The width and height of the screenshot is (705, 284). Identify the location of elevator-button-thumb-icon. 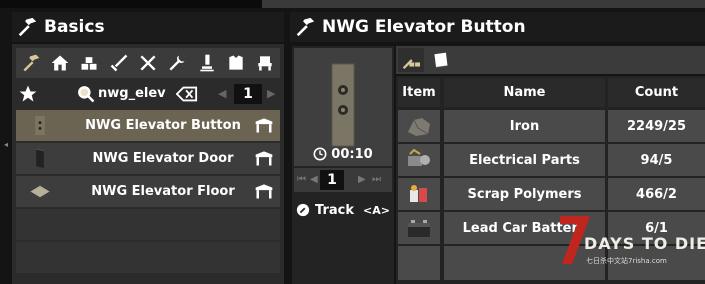
(40, 125).